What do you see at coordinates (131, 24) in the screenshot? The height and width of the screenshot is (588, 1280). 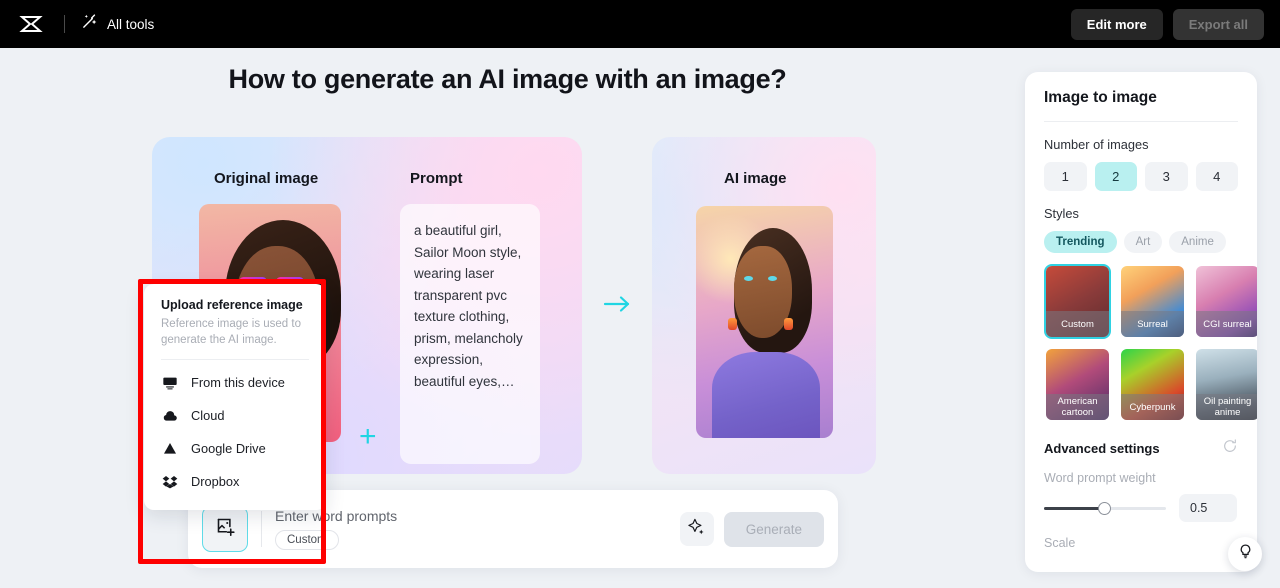 I see `all-tools-label: All tools` at bounding box center [131, 24].